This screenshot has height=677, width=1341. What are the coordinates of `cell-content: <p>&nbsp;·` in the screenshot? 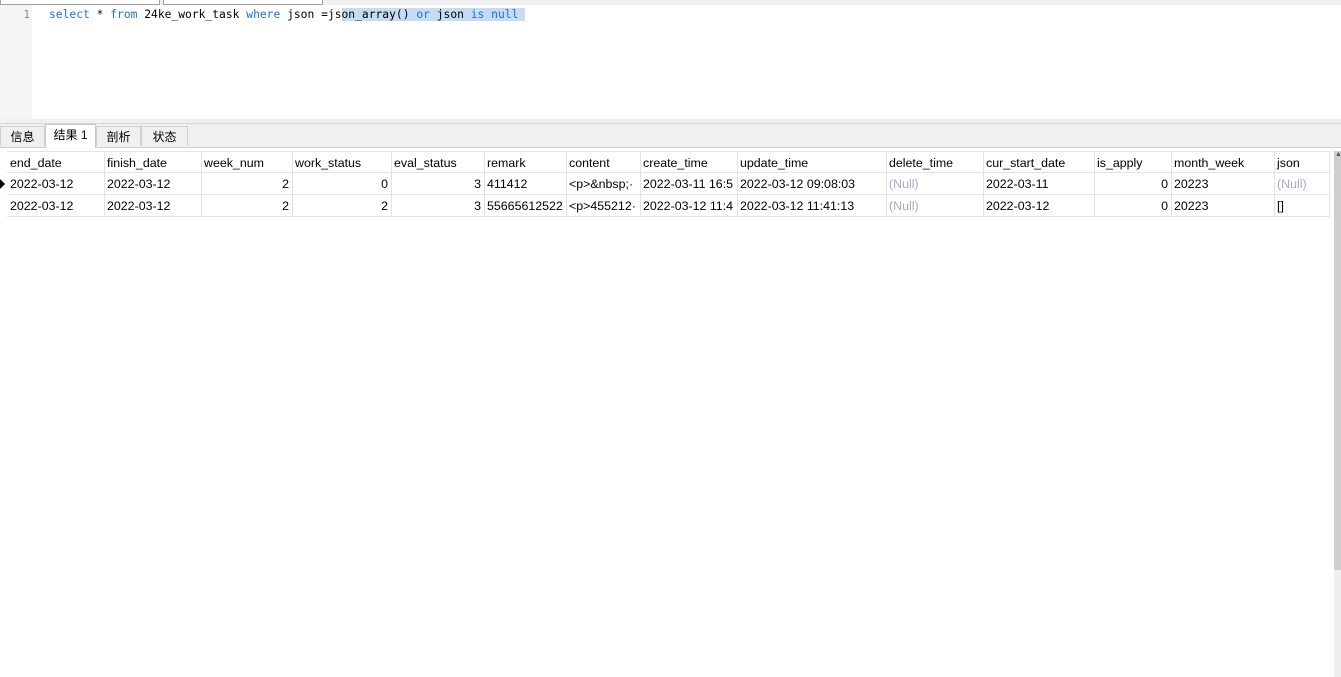 It's located at (603, 184).